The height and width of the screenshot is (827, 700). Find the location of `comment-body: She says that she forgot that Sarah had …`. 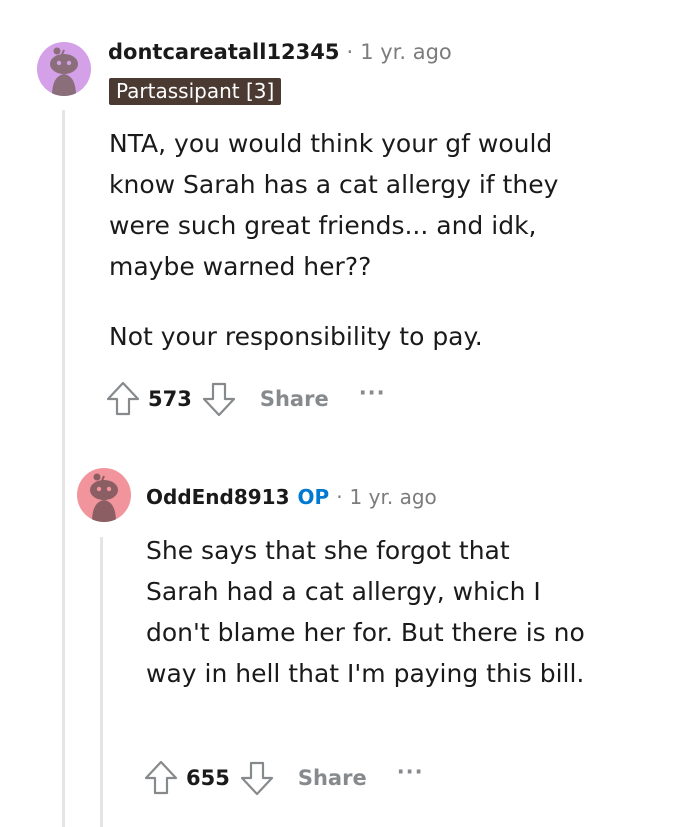

comment-body: She says that she forgot that Sarah had … is located at coordinates (366, 612).